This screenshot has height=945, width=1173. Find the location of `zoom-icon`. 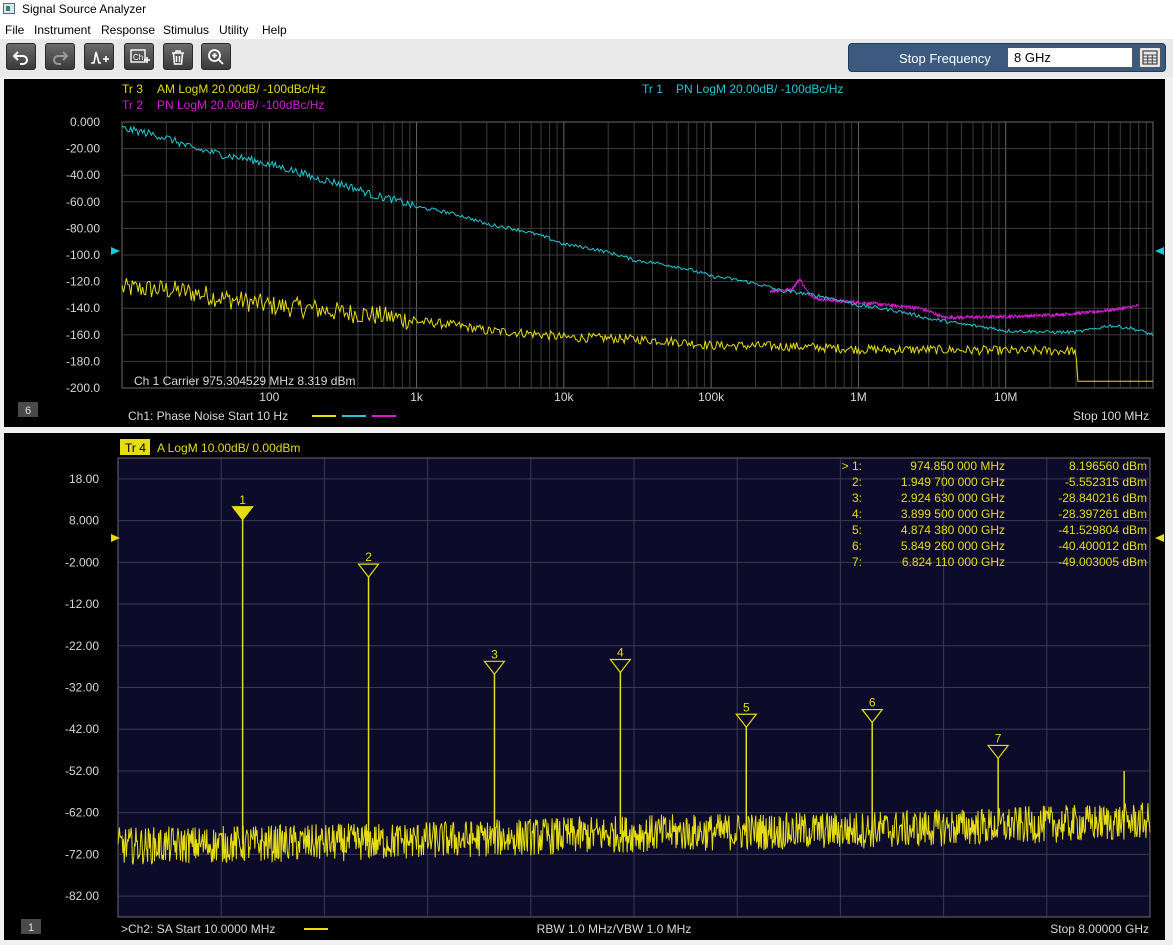

zoom-icon is located at coordinates (216, 57).